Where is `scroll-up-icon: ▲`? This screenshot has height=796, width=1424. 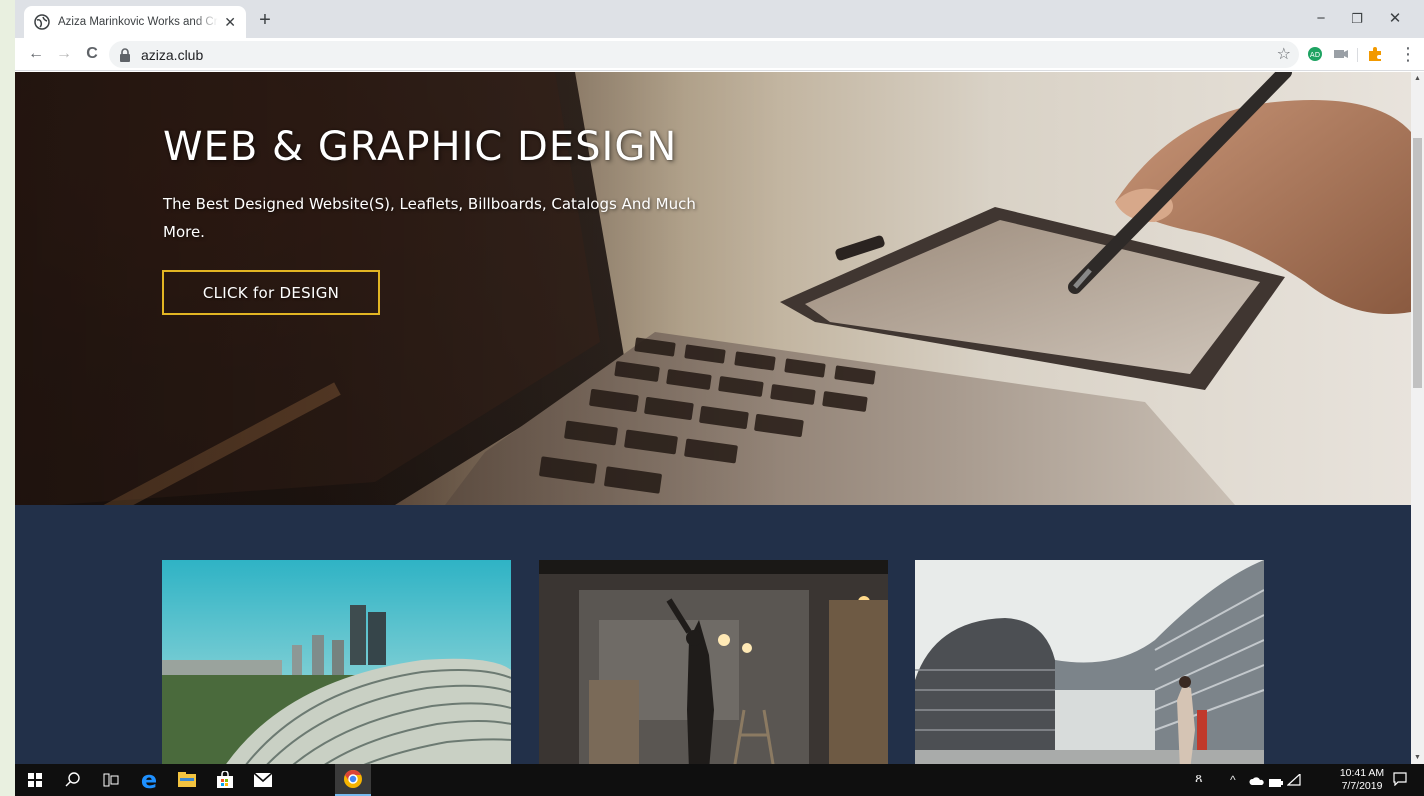
scroll-up-icon: ▲ is located at coordinates (1417, 78).